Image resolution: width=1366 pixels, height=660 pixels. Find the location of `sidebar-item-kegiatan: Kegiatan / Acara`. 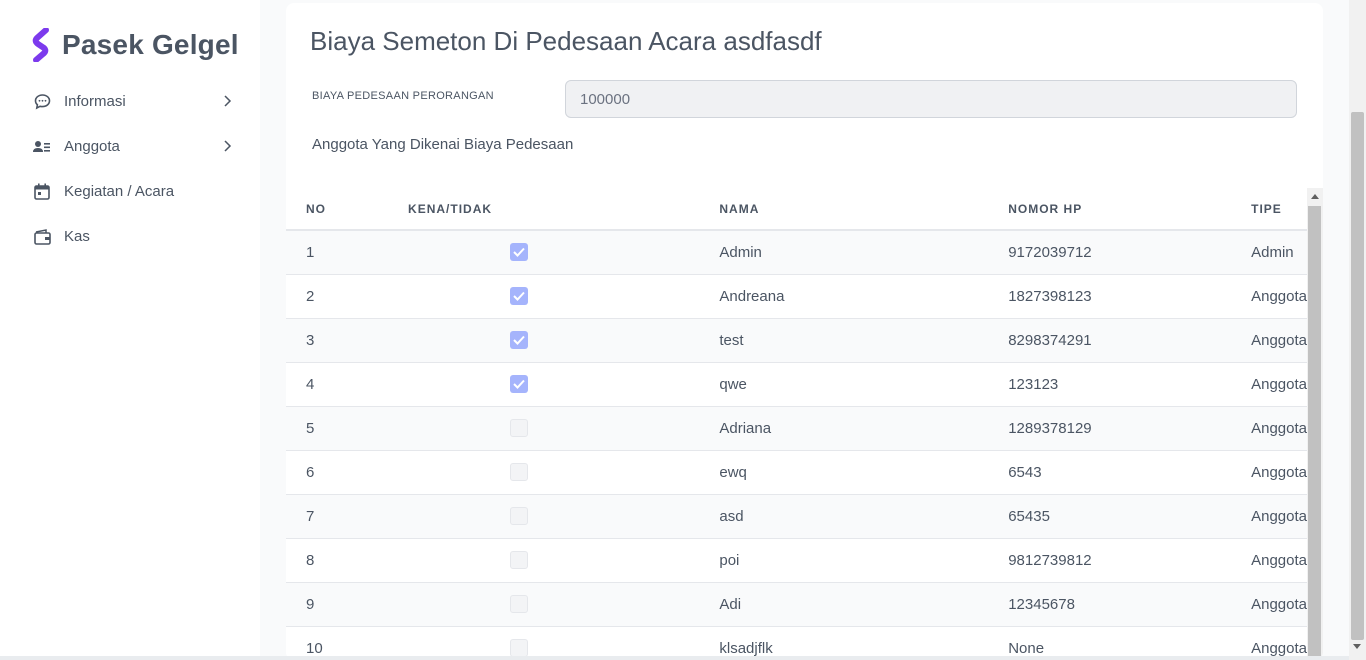

sidebar-item-kegiatan: Kegiatan / Acara is located at coordinates (130, 191).